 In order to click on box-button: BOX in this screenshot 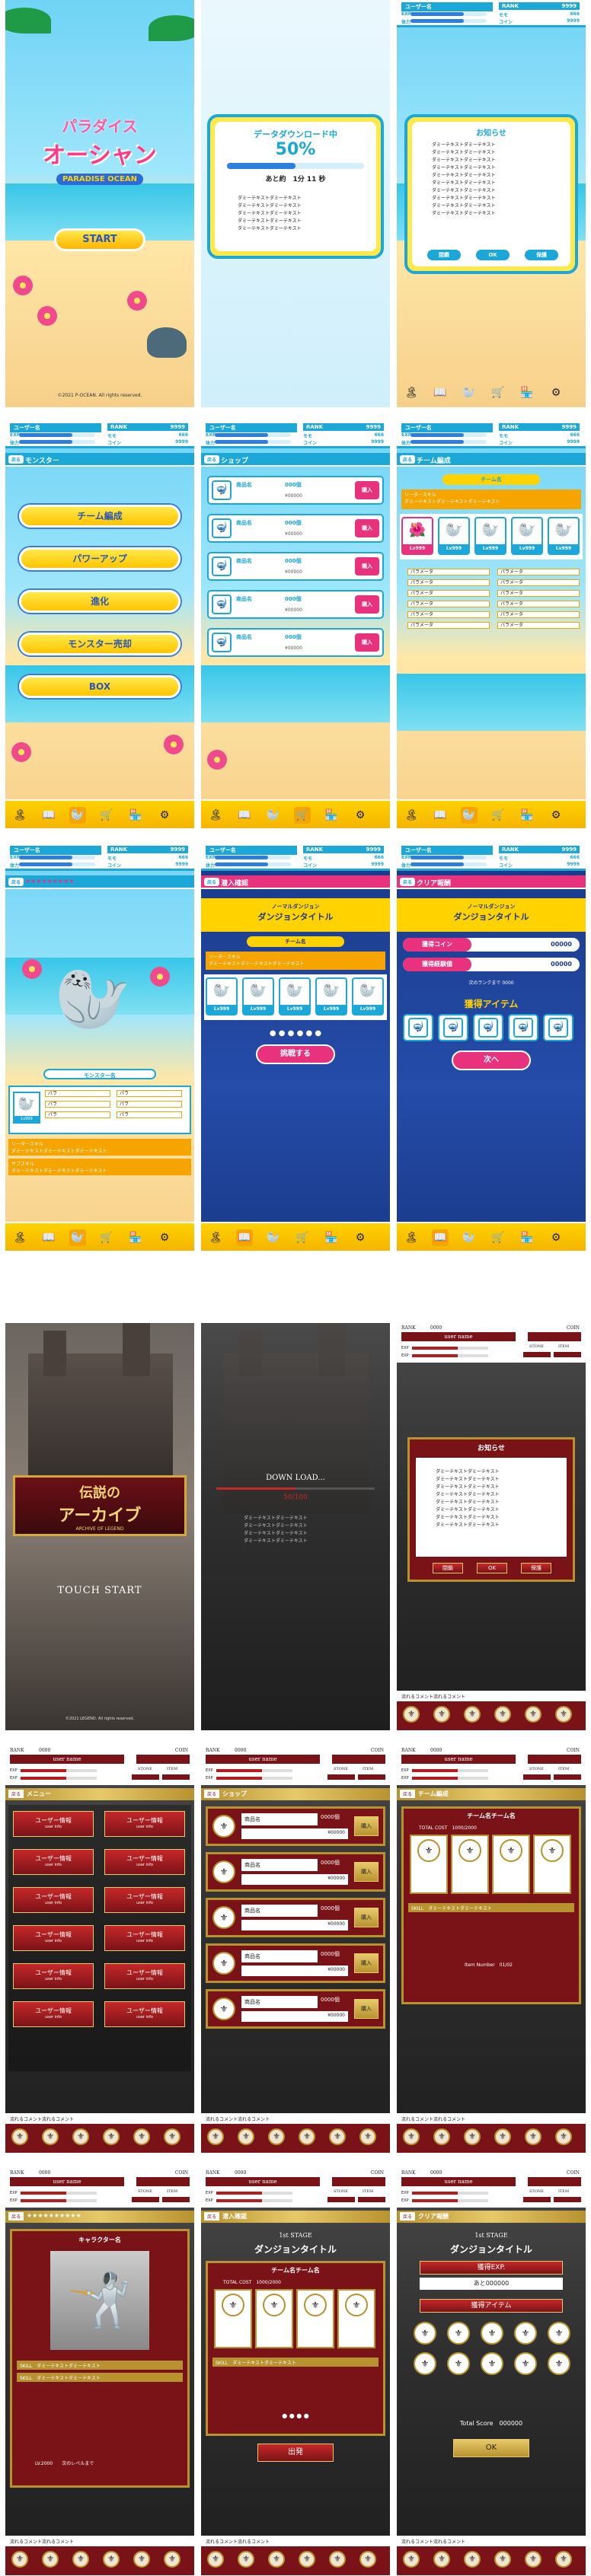, I will do `click(99, 686)`.